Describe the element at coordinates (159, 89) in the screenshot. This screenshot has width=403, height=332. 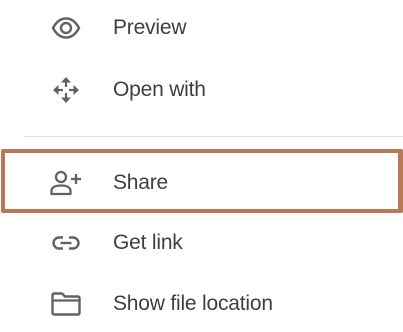
I see `menu-item-label: Open with` at that location.